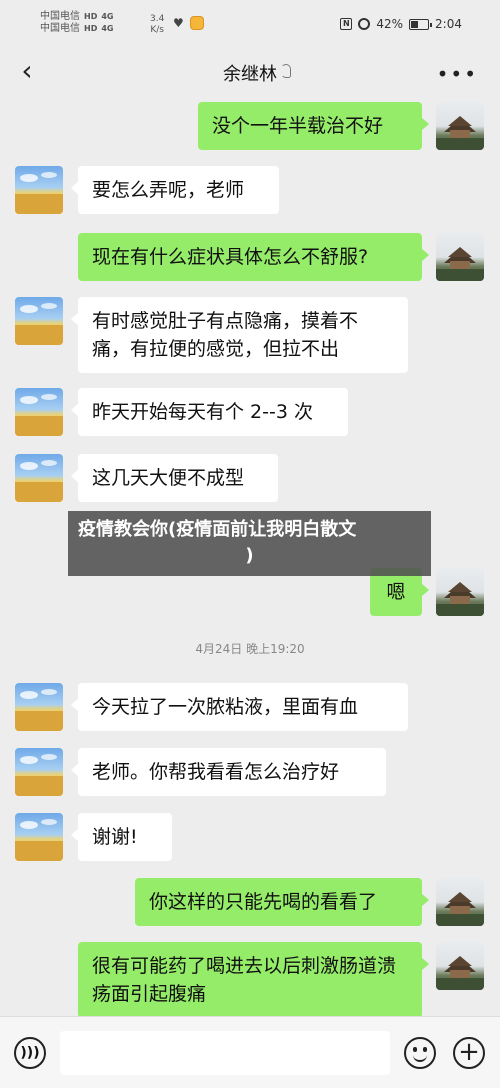  I want to click on chat-header: ‹ 余继林 •••, so click(250, 72).